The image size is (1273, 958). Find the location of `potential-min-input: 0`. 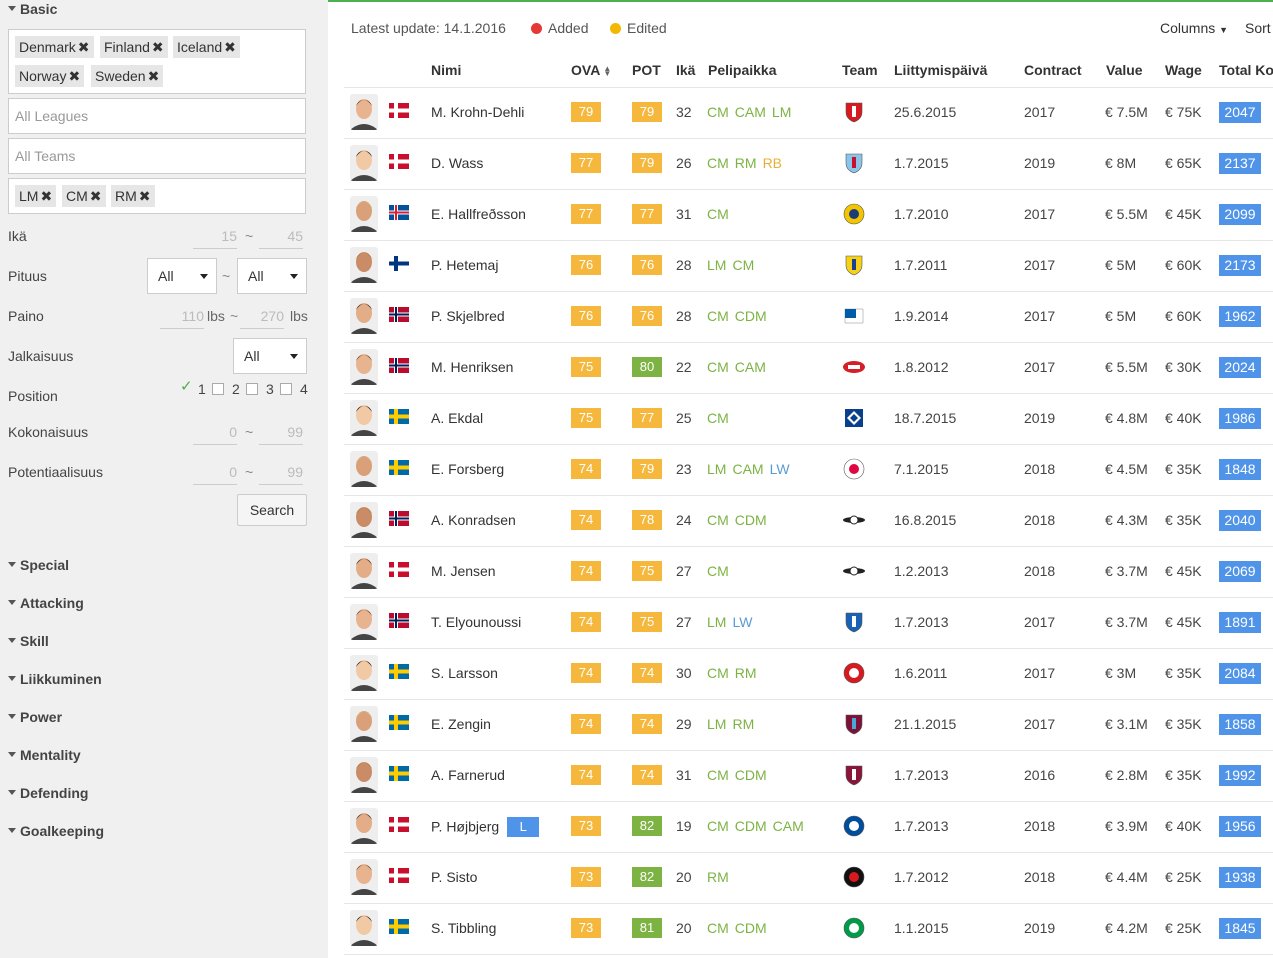

potential-min-input: 0 is located at coordinates (215, 473).